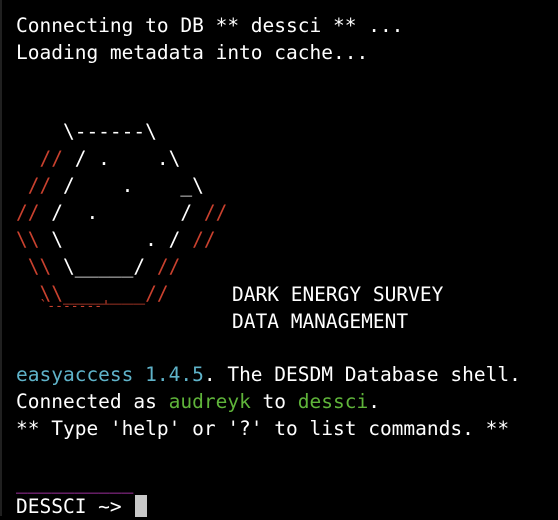 Image resolution: width=558 pixels, height=520 pixels. What do you see at coordinates (338, 294) in the screenshot?
I see `survey-title: DARK ENERGY SURVEY` at bounding box center [338, 294].